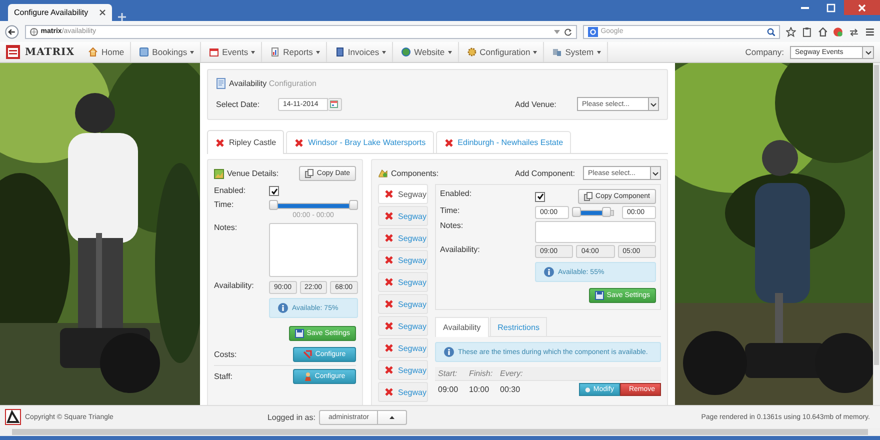 This screenshot has height=440, width=880. Describe the element at coordinates (221, 83) in the screenshot. I see `page-icon` at that location.